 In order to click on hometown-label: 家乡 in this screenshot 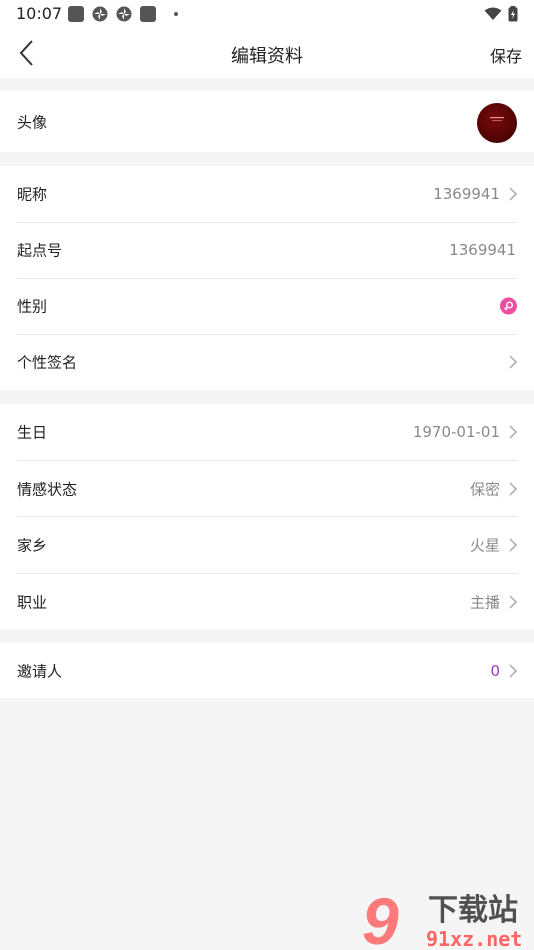, I will do `click(32, 545)`.